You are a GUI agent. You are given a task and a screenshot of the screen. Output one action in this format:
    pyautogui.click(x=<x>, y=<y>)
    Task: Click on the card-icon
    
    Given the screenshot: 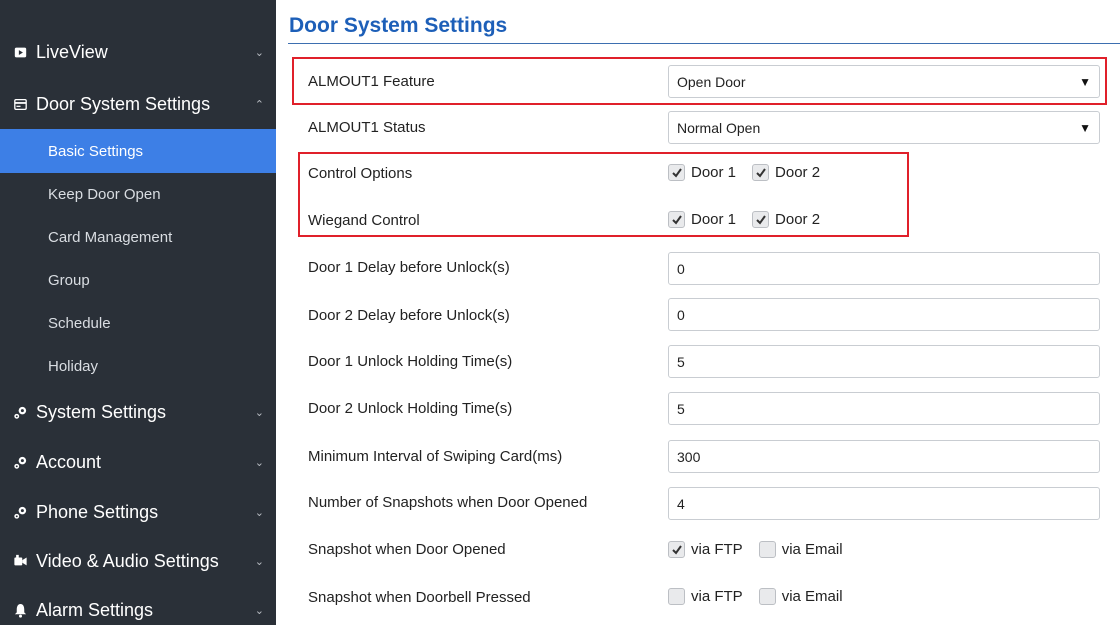 What is the action you would take?
    pyautogui.click(x=20, y=104)
    